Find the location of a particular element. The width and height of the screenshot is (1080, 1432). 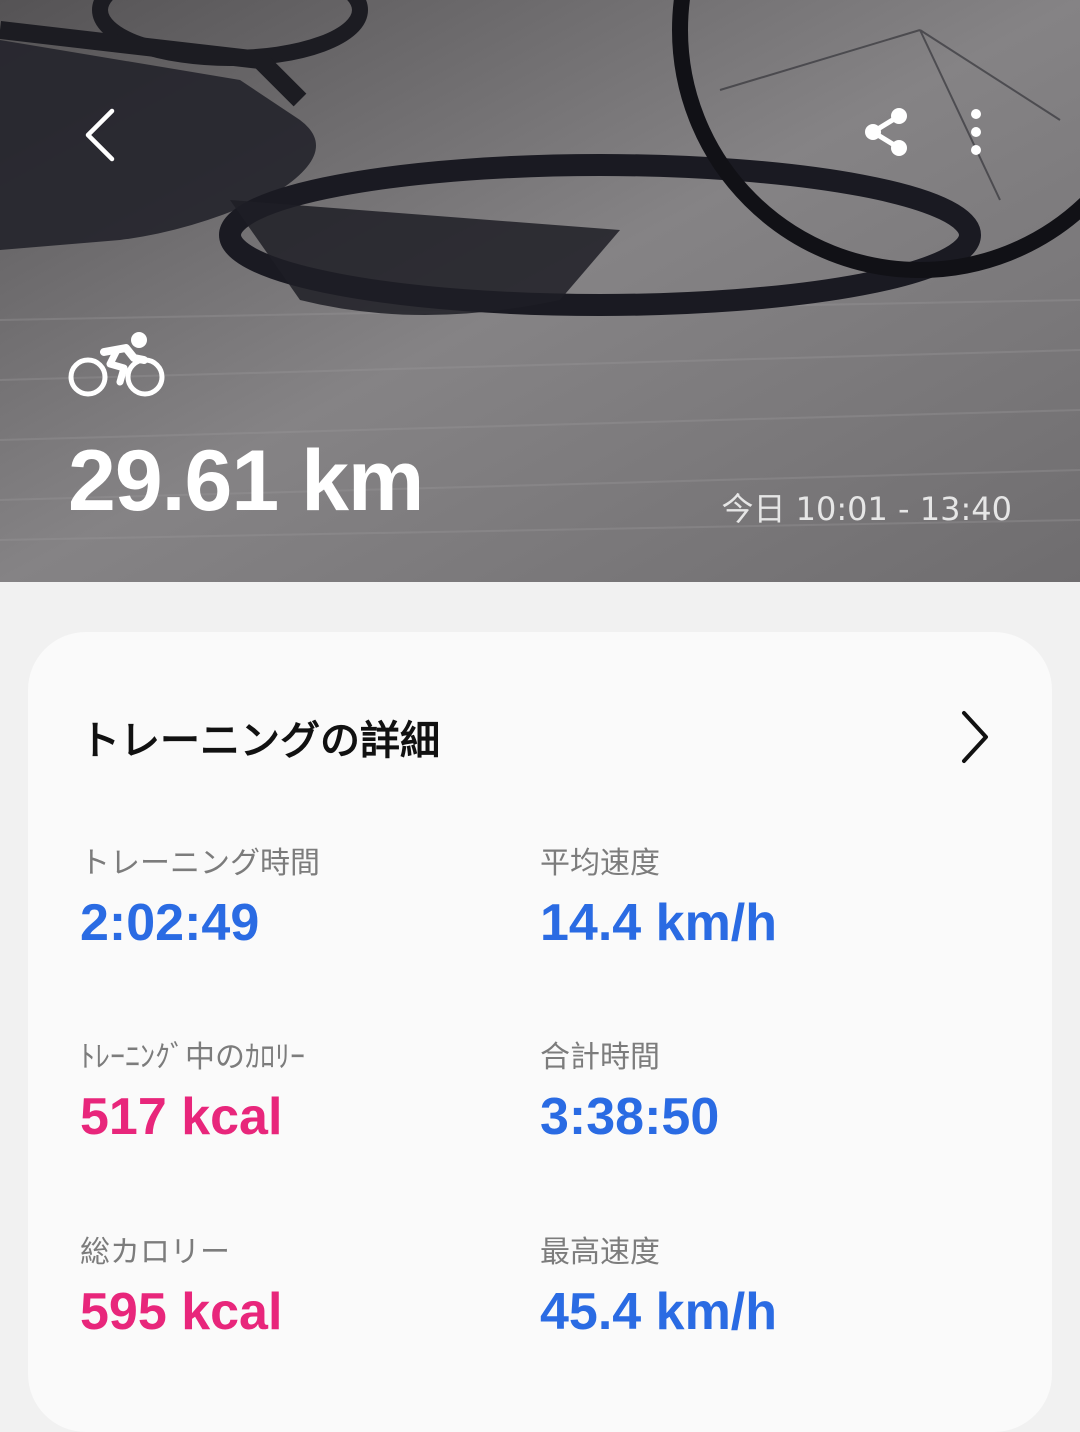

card-title: トレーニングの詳細 is located at coordinates (260, 741).